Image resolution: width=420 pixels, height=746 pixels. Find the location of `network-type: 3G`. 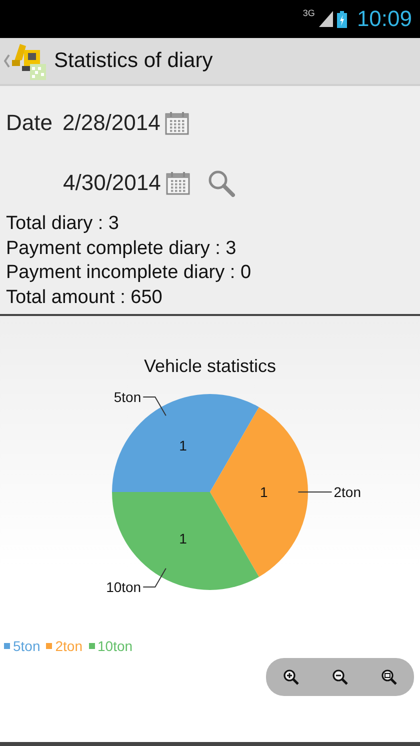

network-type: 3G is located at coordinates (308, 13).